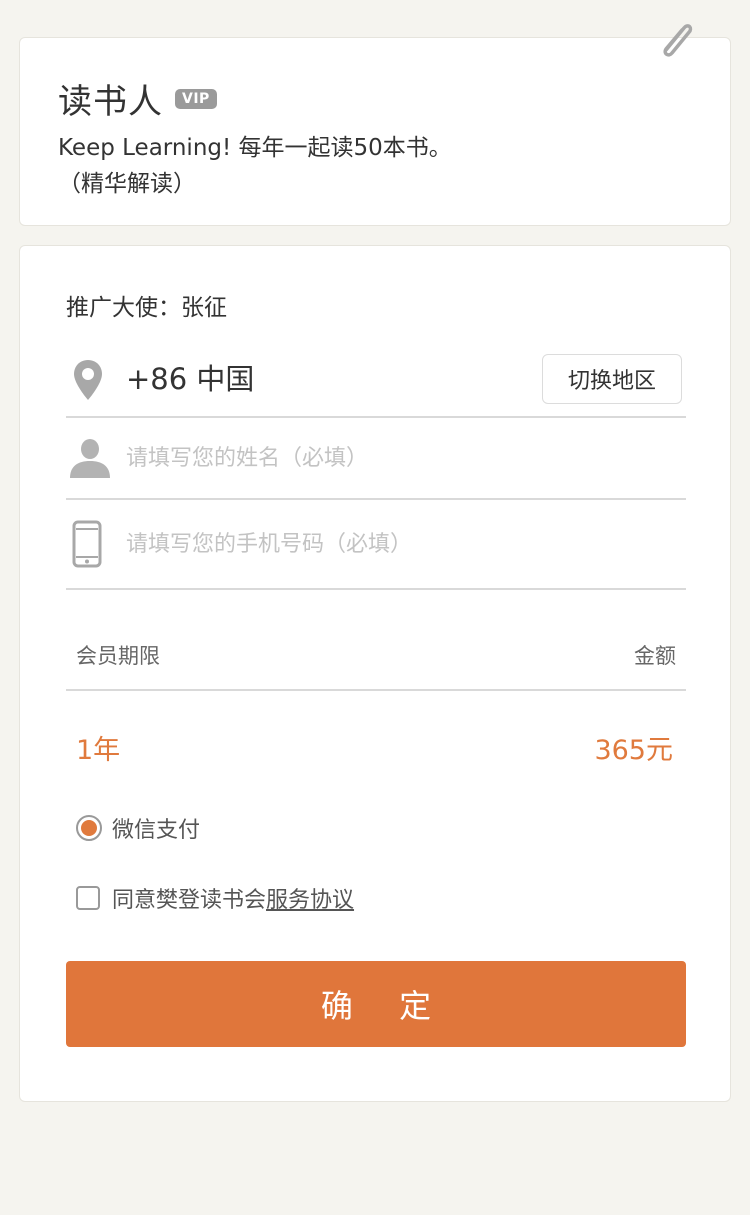 The image size is (750, 1215). I want to click on region-code: +86 中国, so click(190, 379).